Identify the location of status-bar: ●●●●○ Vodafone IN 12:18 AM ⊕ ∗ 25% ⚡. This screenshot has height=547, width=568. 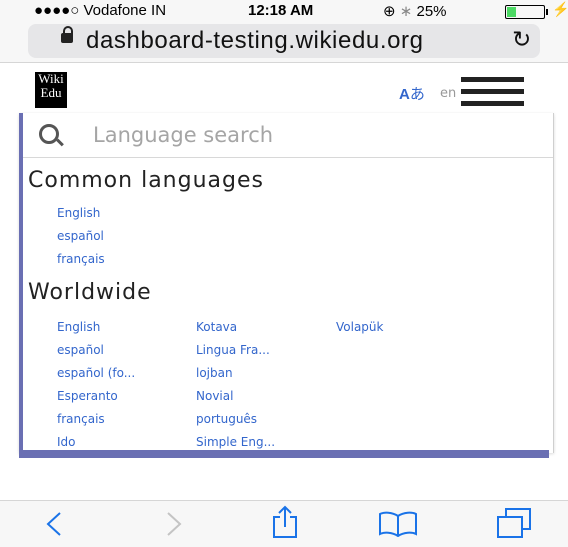
(284, 11).